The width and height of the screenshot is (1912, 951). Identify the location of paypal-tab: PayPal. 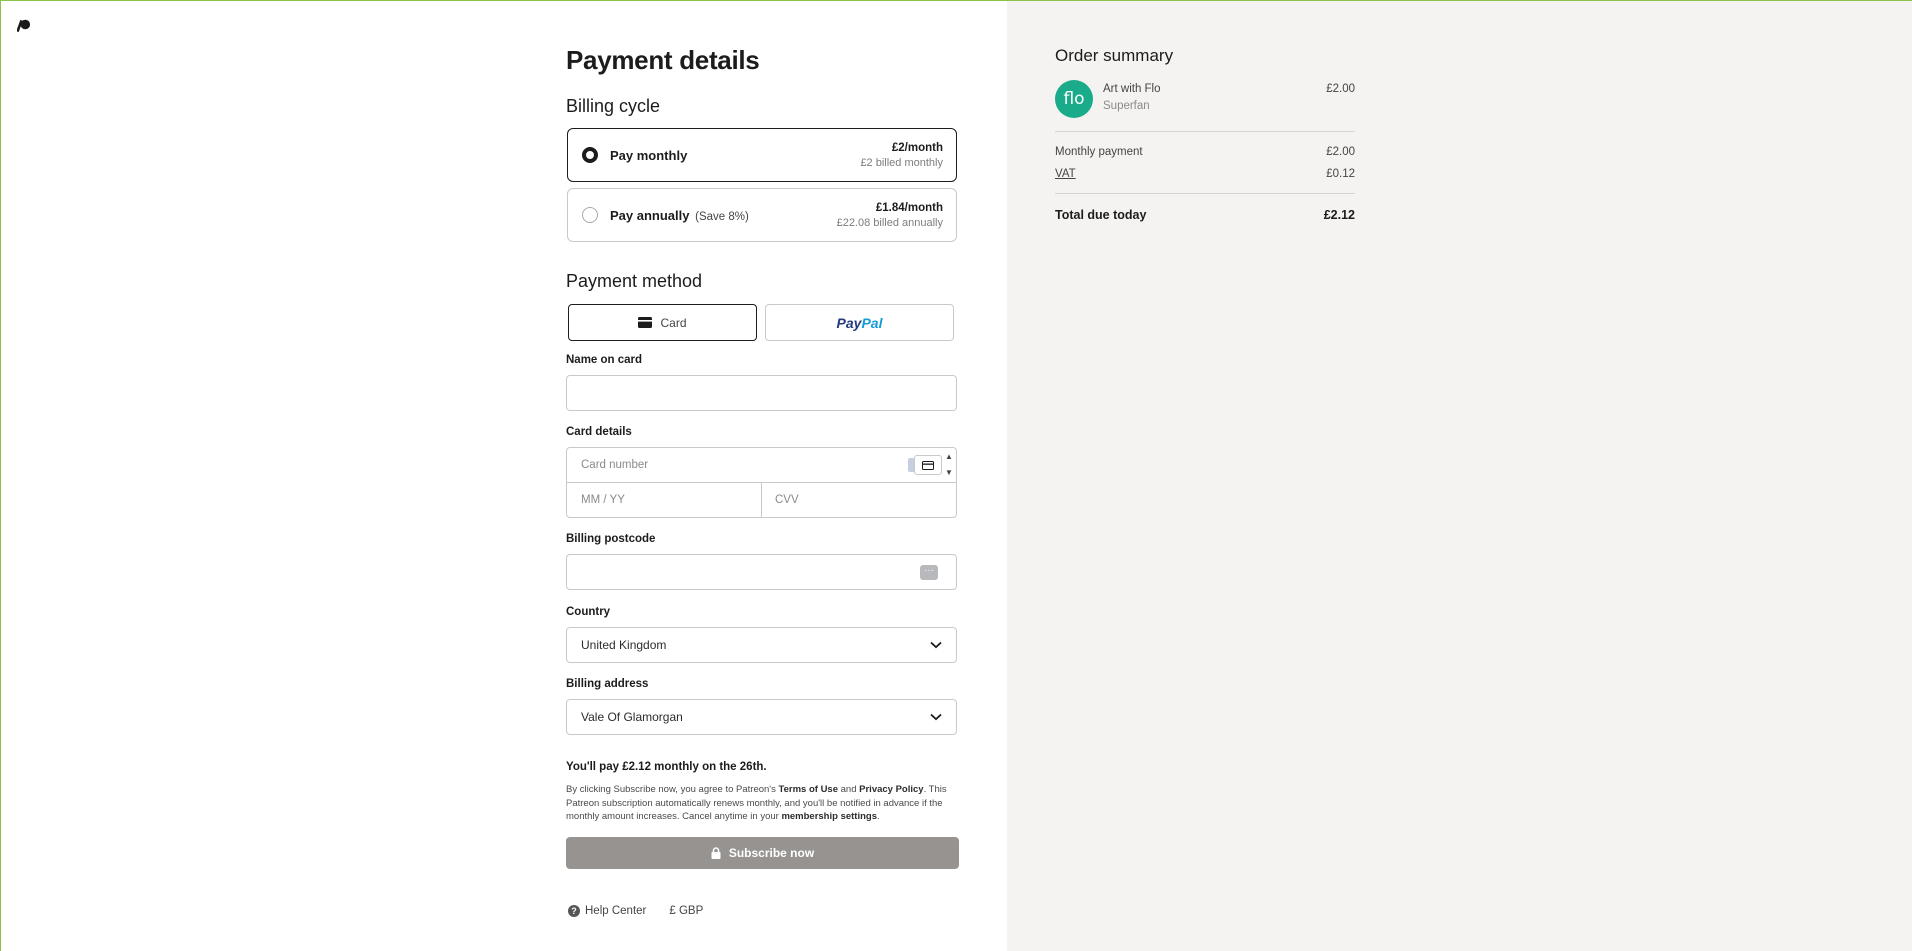
(859, 322).